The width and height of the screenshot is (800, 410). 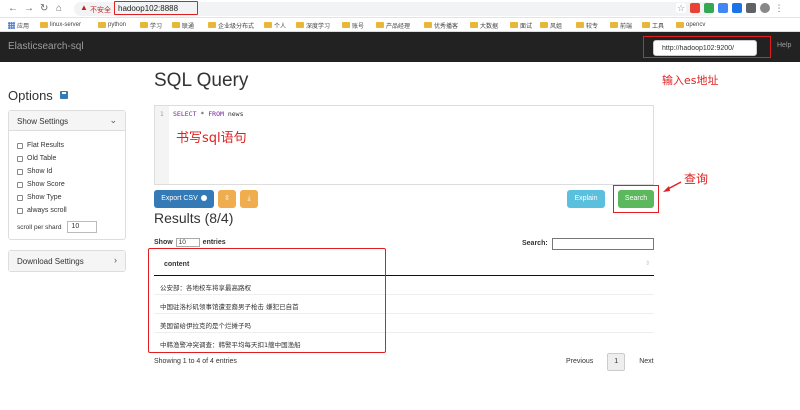 What do you see at coordinates (587, 25) in the screenshot?
I see `bookmark-folder: 较专` at bounding box center [587, 25].